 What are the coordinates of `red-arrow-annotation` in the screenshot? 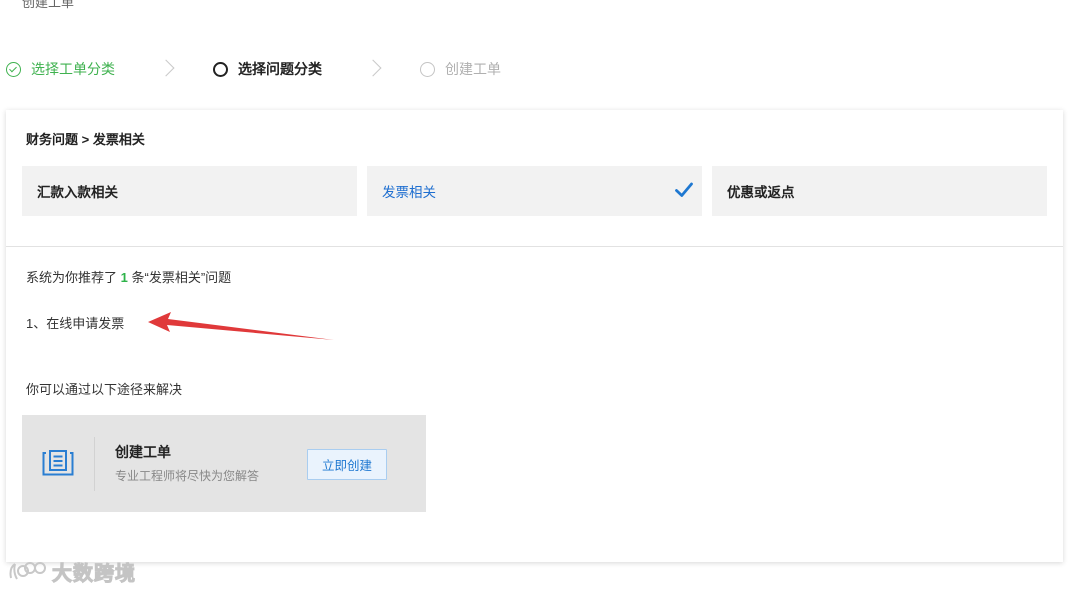 It's located at (241, 326).